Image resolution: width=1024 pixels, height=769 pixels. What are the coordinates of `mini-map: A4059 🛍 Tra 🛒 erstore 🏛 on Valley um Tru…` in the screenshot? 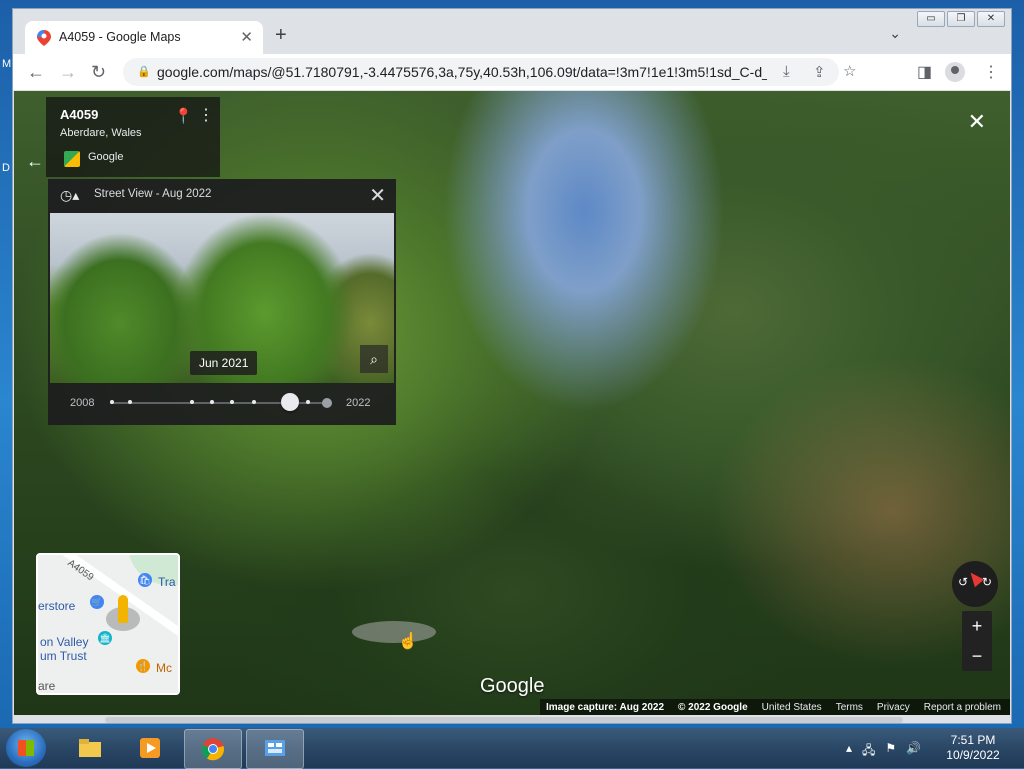 It's located at (108, 624).